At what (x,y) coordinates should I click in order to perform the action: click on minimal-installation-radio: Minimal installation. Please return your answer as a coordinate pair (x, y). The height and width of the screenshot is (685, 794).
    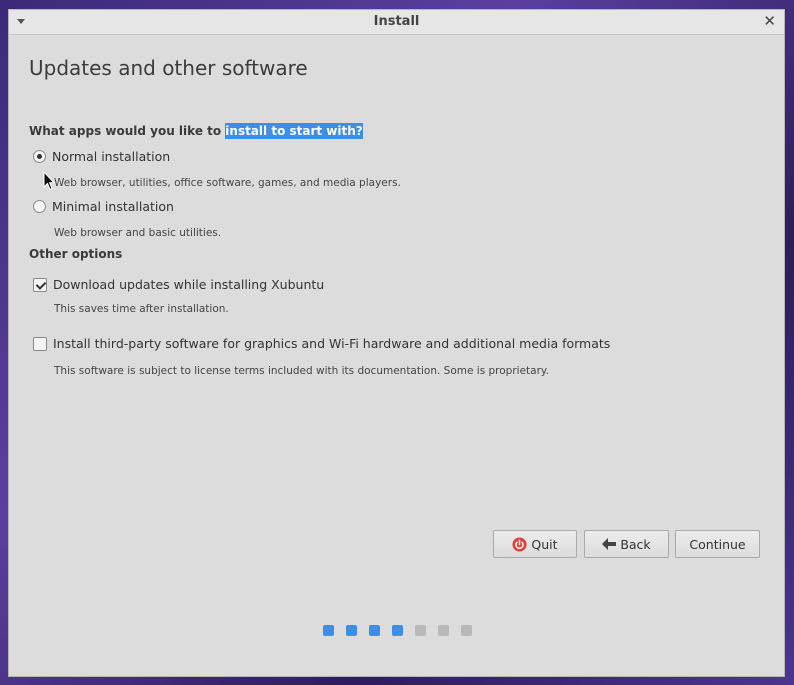
    Looking at the image, I should click on (103, 206).